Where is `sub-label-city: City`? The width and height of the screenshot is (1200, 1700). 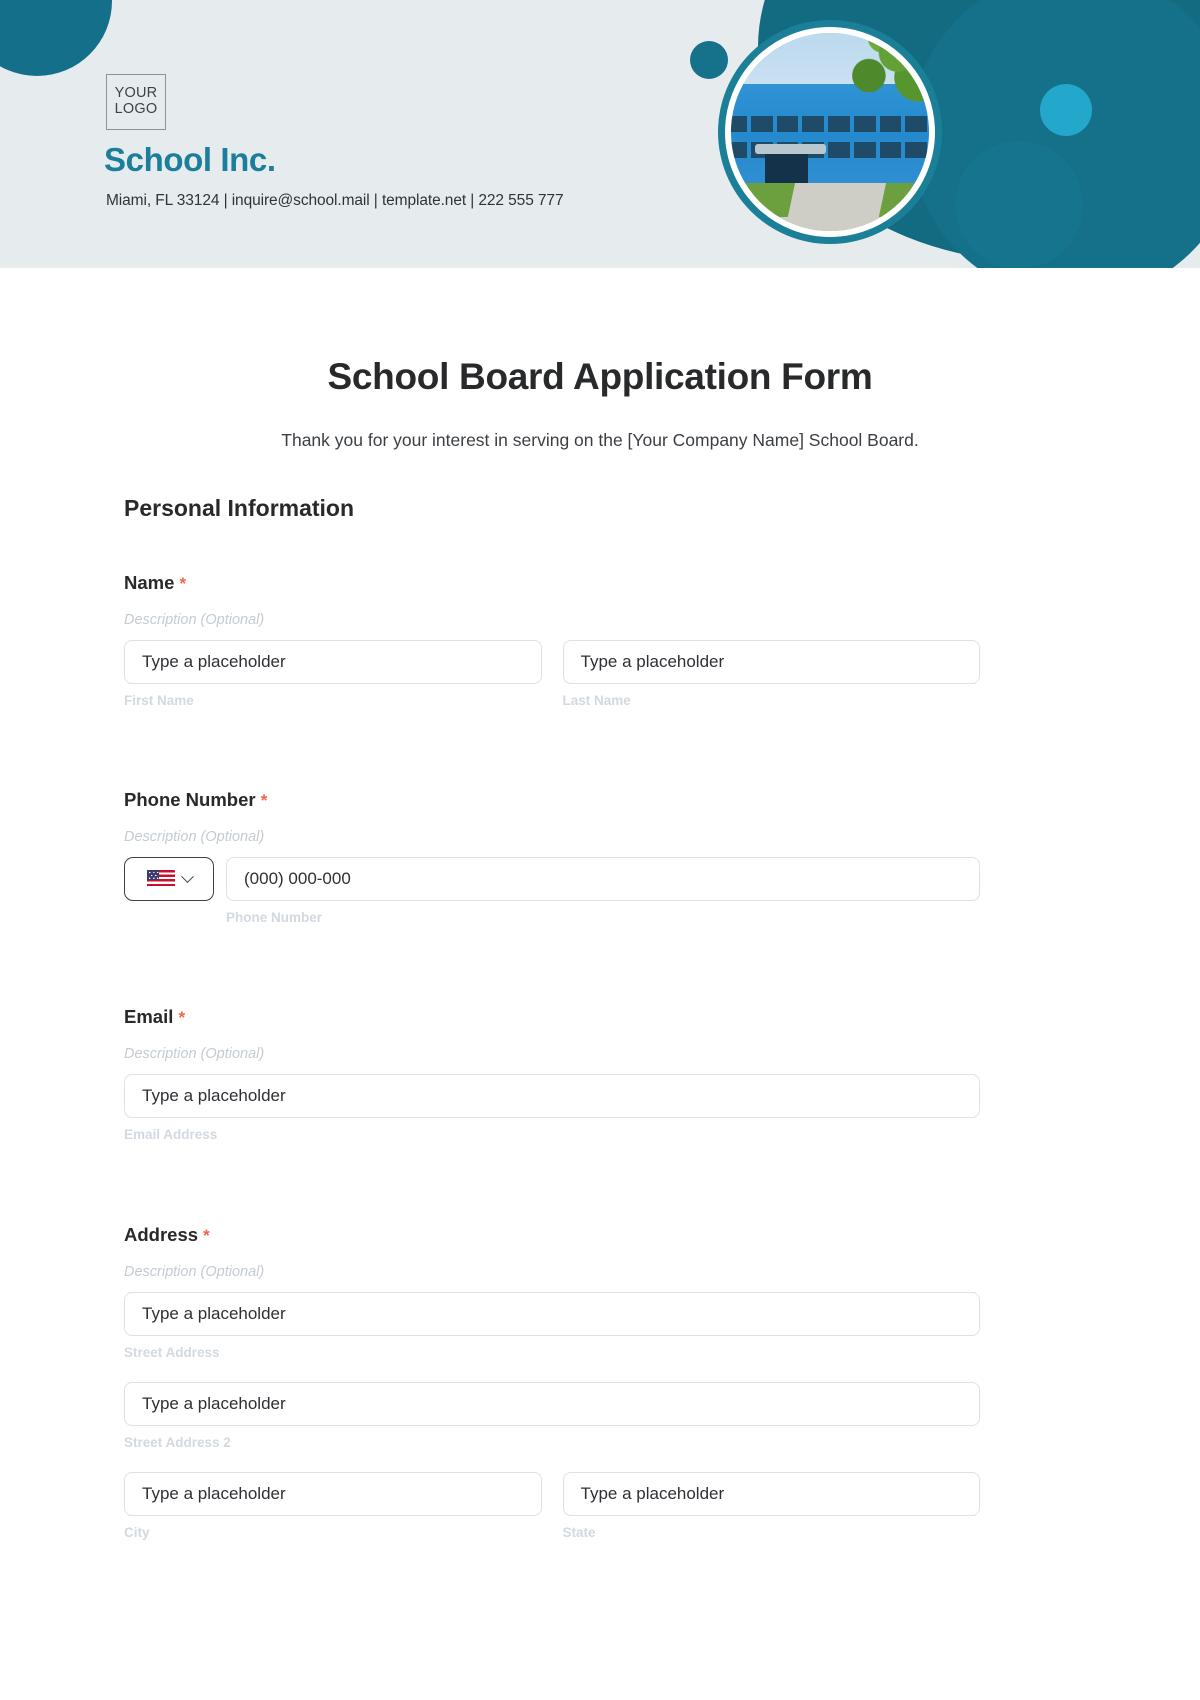
sub-label-city: City is located at coordinates (137, 1532).